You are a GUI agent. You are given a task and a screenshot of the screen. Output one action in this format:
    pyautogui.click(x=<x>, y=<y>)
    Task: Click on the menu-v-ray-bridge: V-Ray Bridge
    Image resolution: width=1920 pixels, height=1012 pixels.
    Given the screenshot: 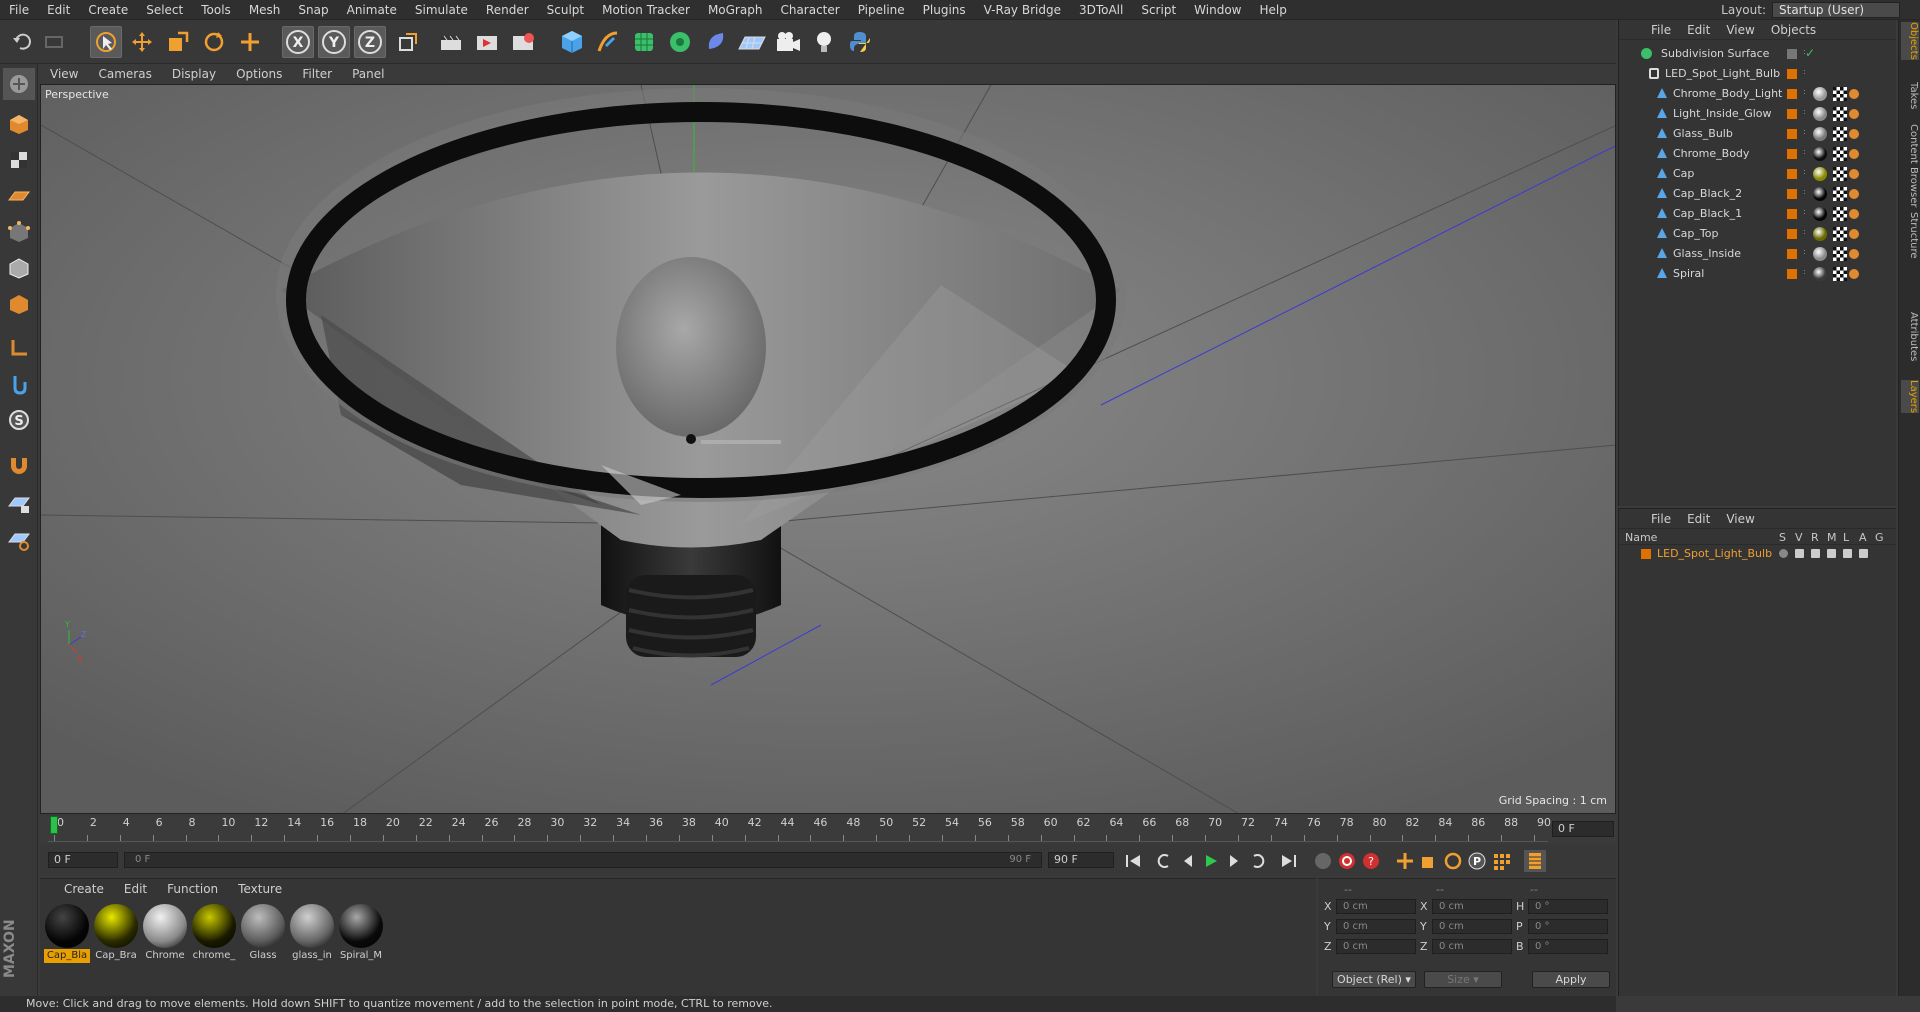 What is the action you would take?
    pyautogui.click(x=1022, y=10)
    